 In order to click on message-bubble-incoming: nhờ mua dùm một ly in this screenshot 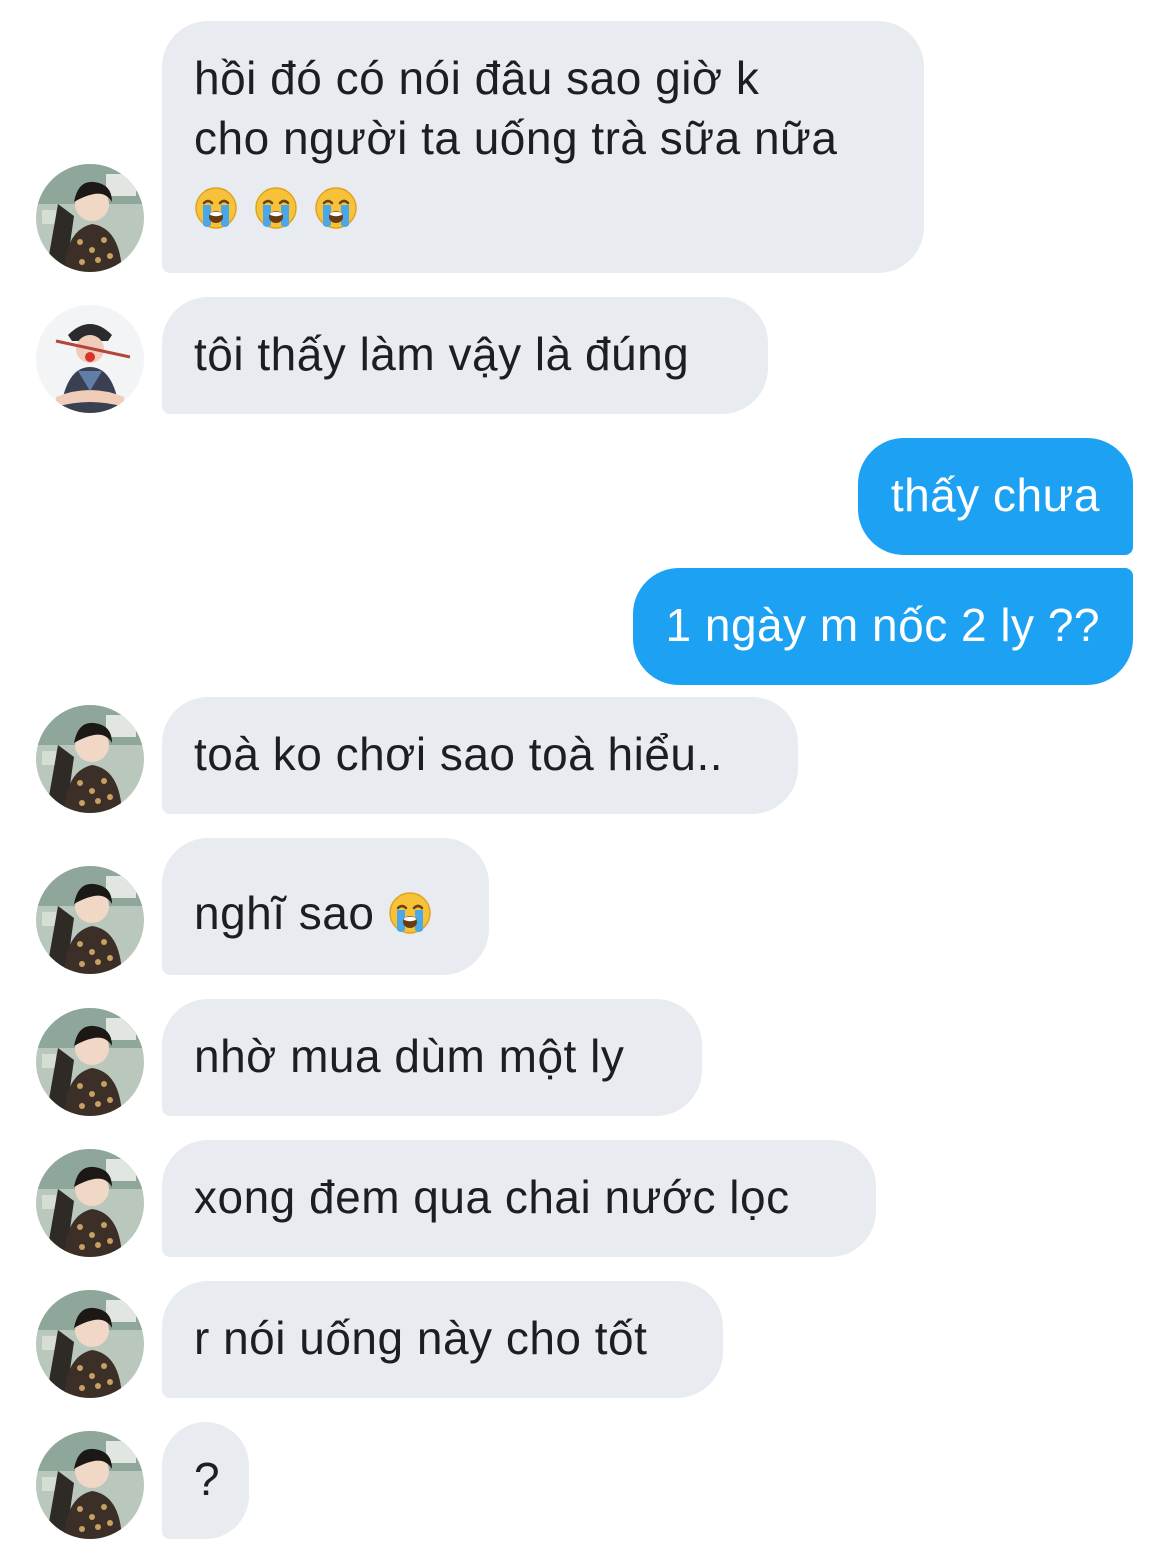, I will do `click(432, 1057)`.